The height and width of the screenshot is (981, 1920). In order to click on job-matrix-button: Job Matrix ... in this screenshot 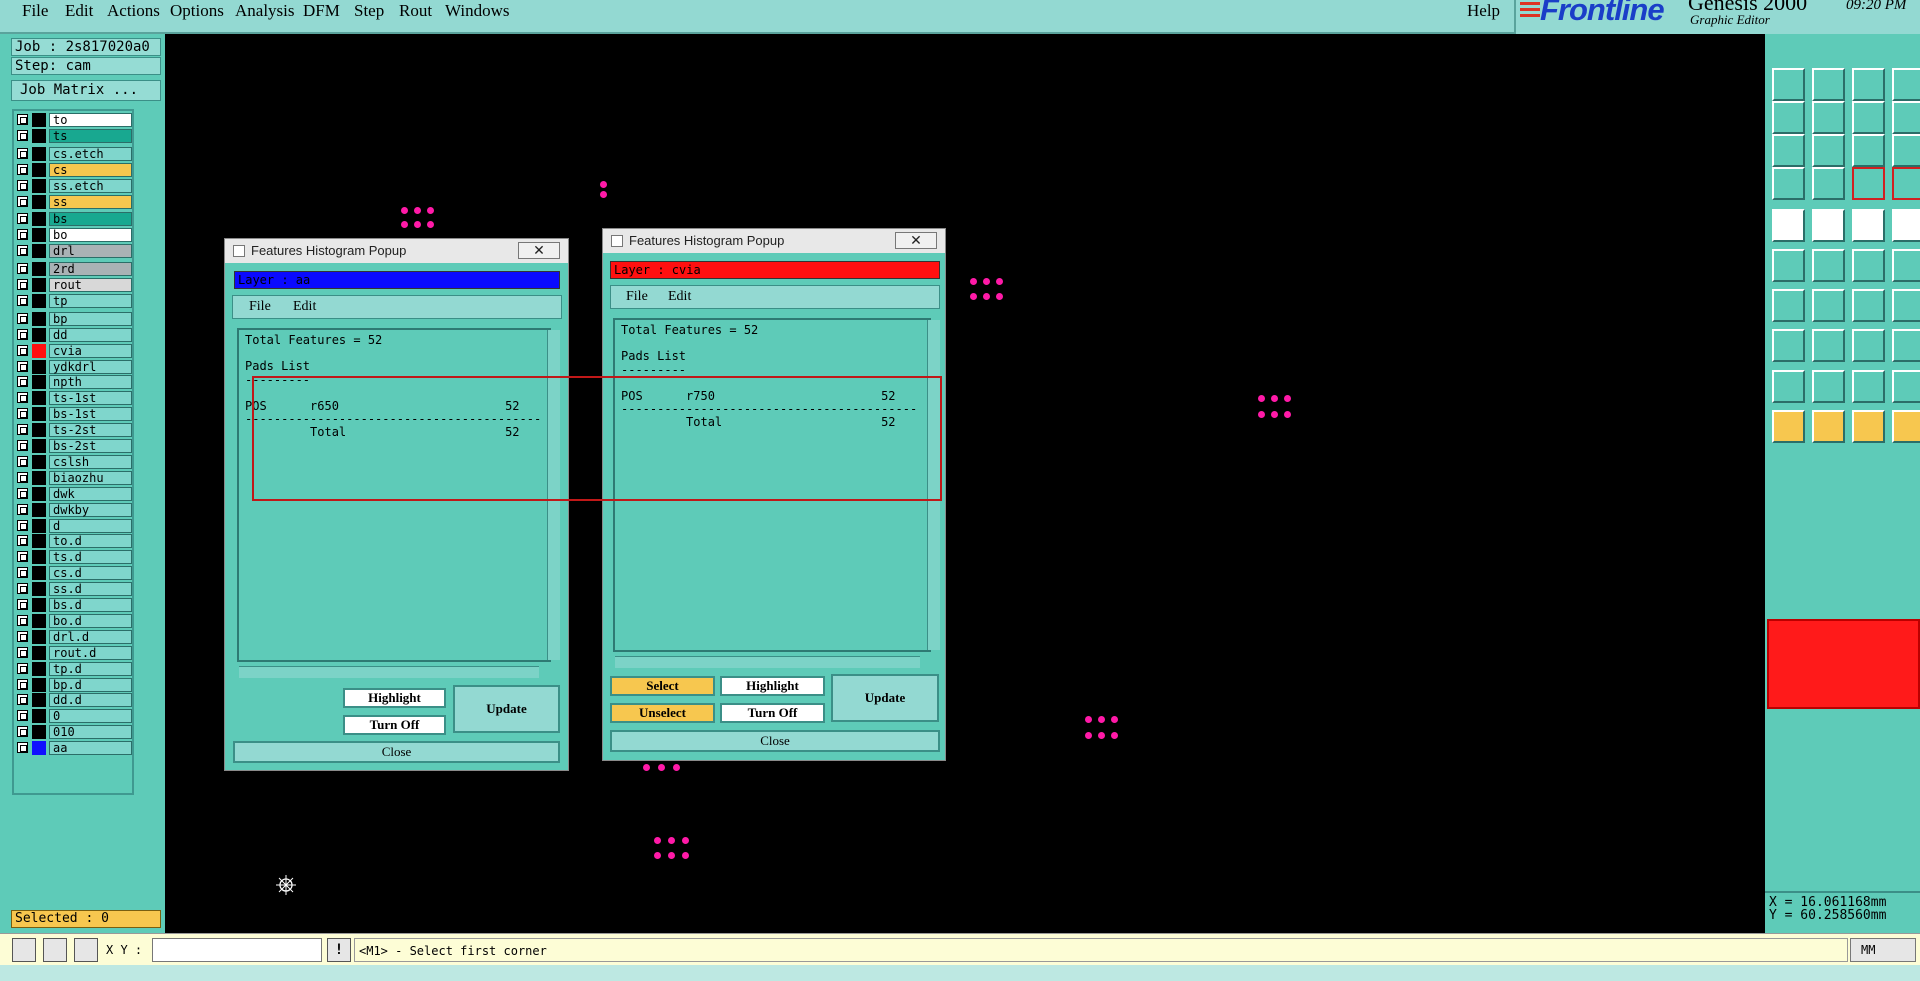, I will do `click(86, 90)`.